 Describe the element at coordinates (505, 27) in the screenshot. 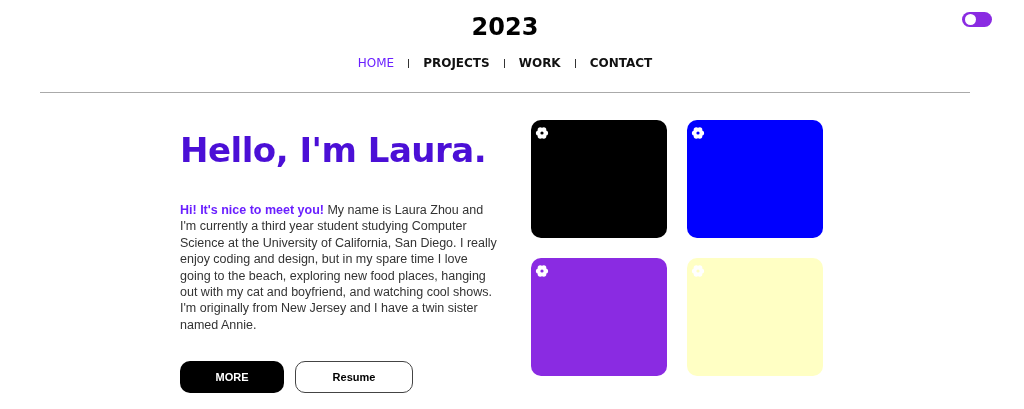

I see `site-title: 2023` at that location.